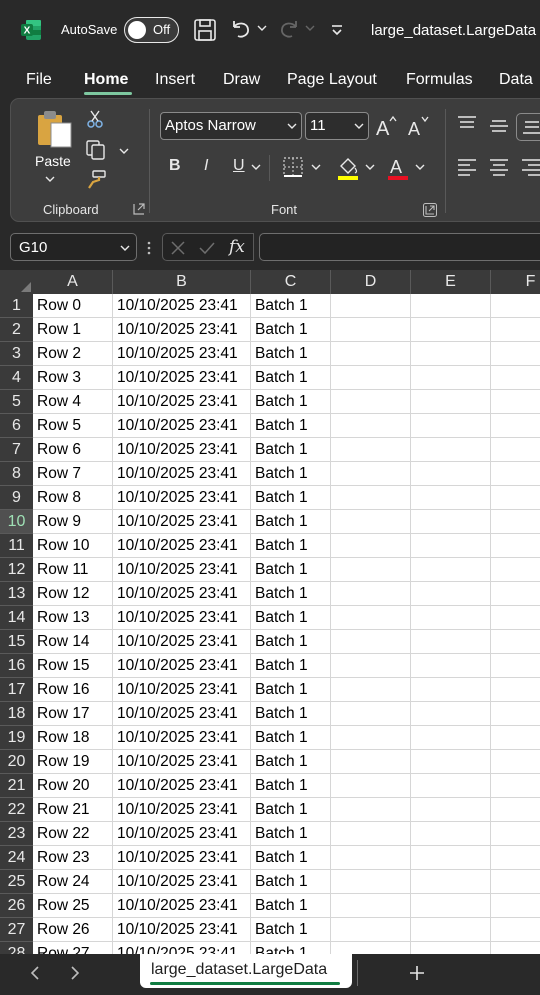  Describe the element at coordinates (371, 282) in the screenshot. I see `column-header-d: D` at that location.